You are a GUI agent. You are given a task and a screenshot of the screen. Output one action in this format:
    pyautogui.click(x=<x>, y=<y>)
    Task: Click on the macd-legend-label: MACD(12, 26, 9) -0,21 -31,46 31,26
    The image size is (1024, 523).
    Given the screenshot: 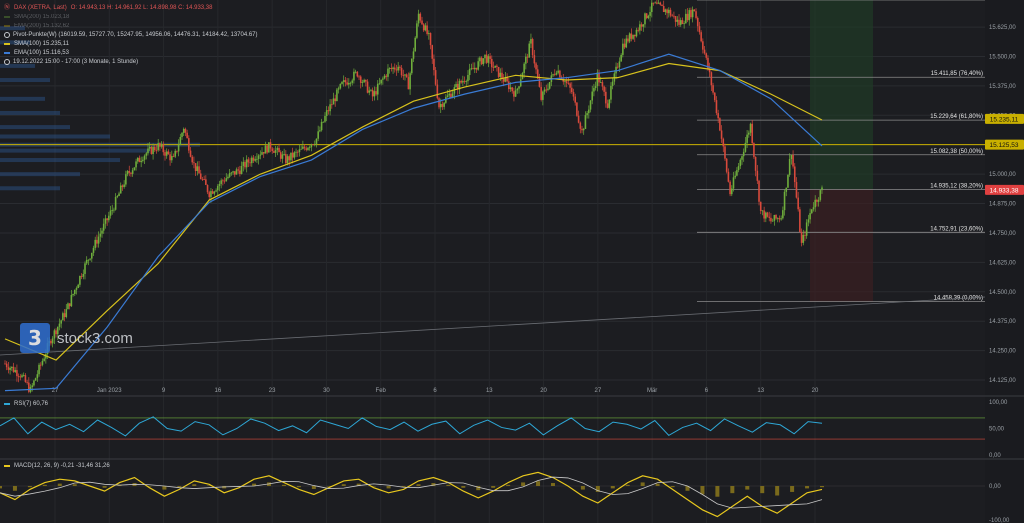 What is the action you would take?
    pyautogui.click(x=62, y=466)
    